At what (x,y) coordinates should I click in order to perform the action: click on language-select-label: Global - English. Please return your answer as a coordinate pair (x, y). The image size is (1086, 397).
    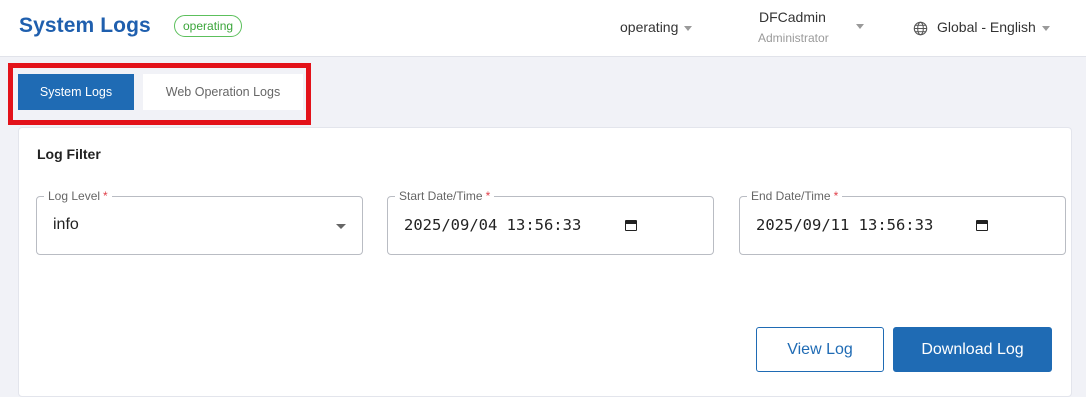
    Looking at the image, I should click on (986, 27).